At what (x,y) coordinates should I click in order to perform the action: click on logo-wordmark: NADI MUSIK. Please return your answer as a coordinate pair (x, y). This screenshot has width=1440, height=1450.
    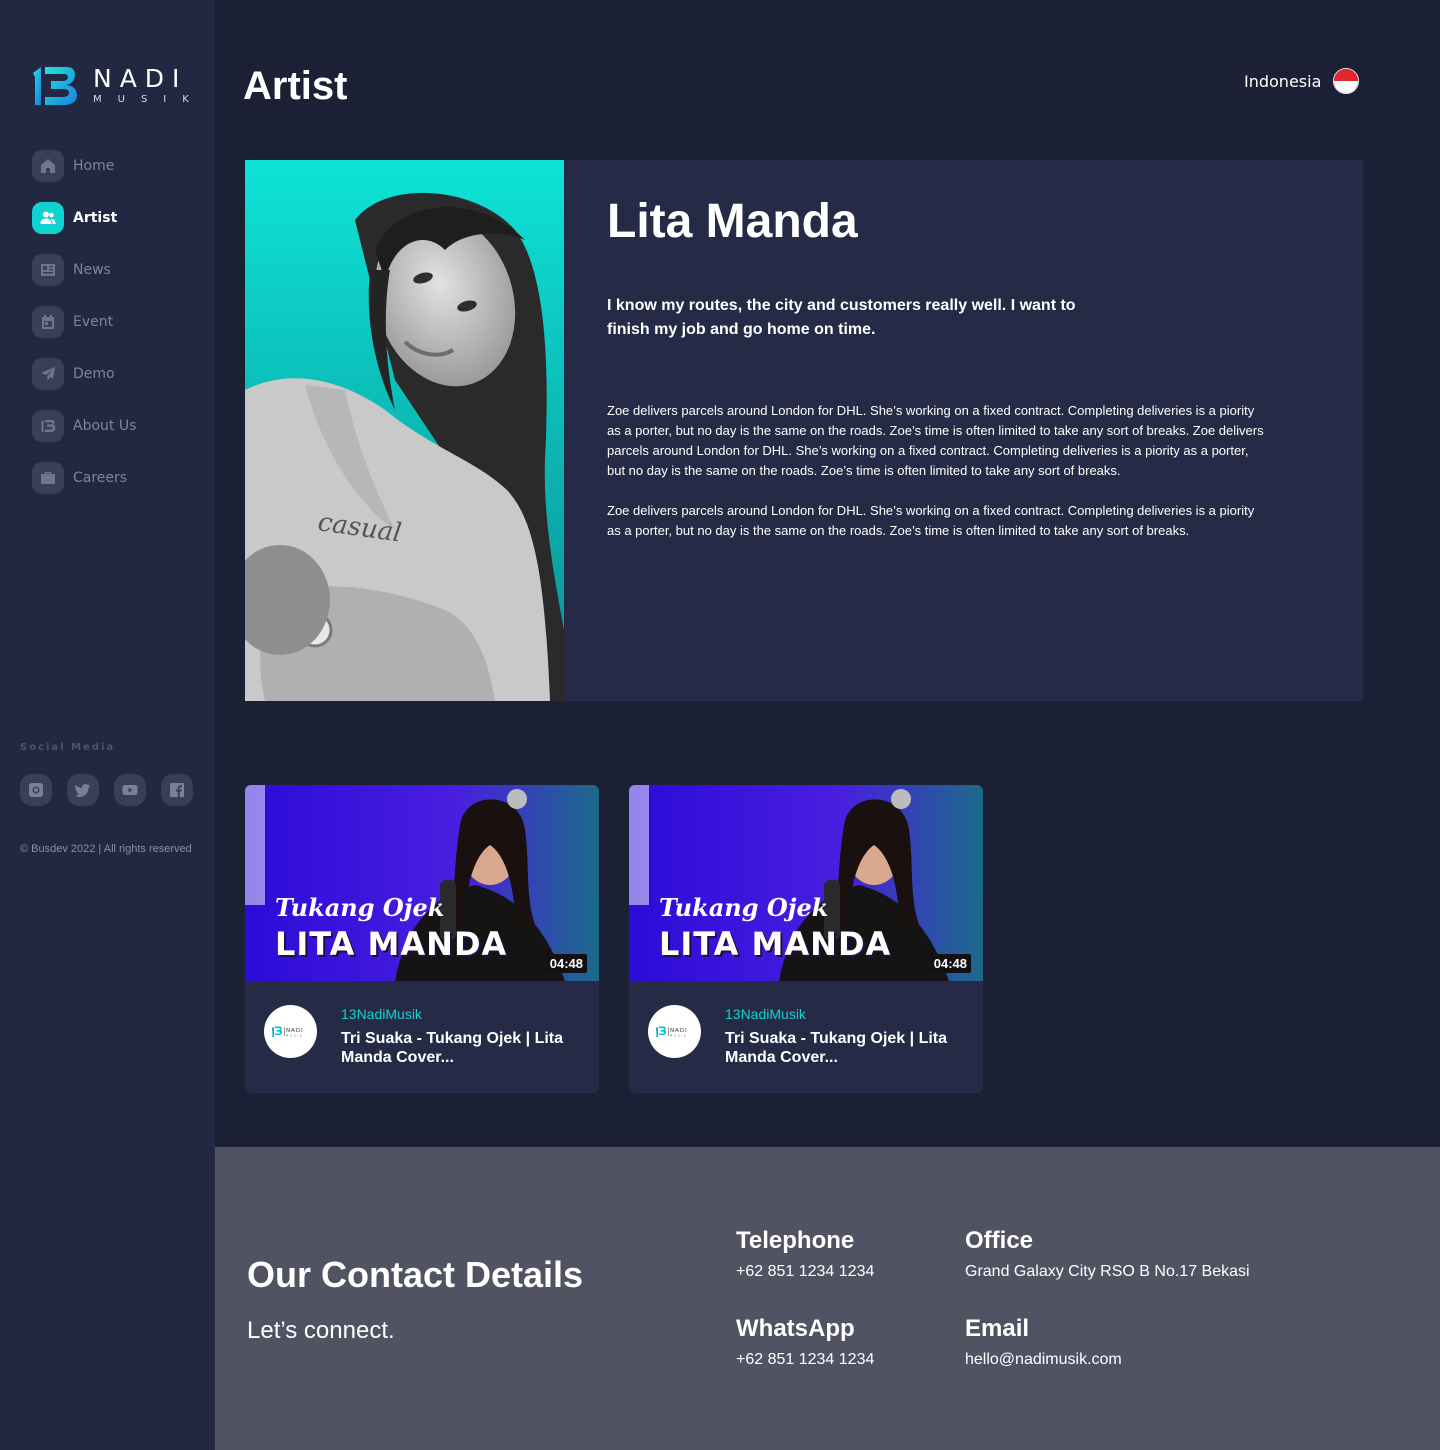
    Looking at the image, I should click on (149, 86).